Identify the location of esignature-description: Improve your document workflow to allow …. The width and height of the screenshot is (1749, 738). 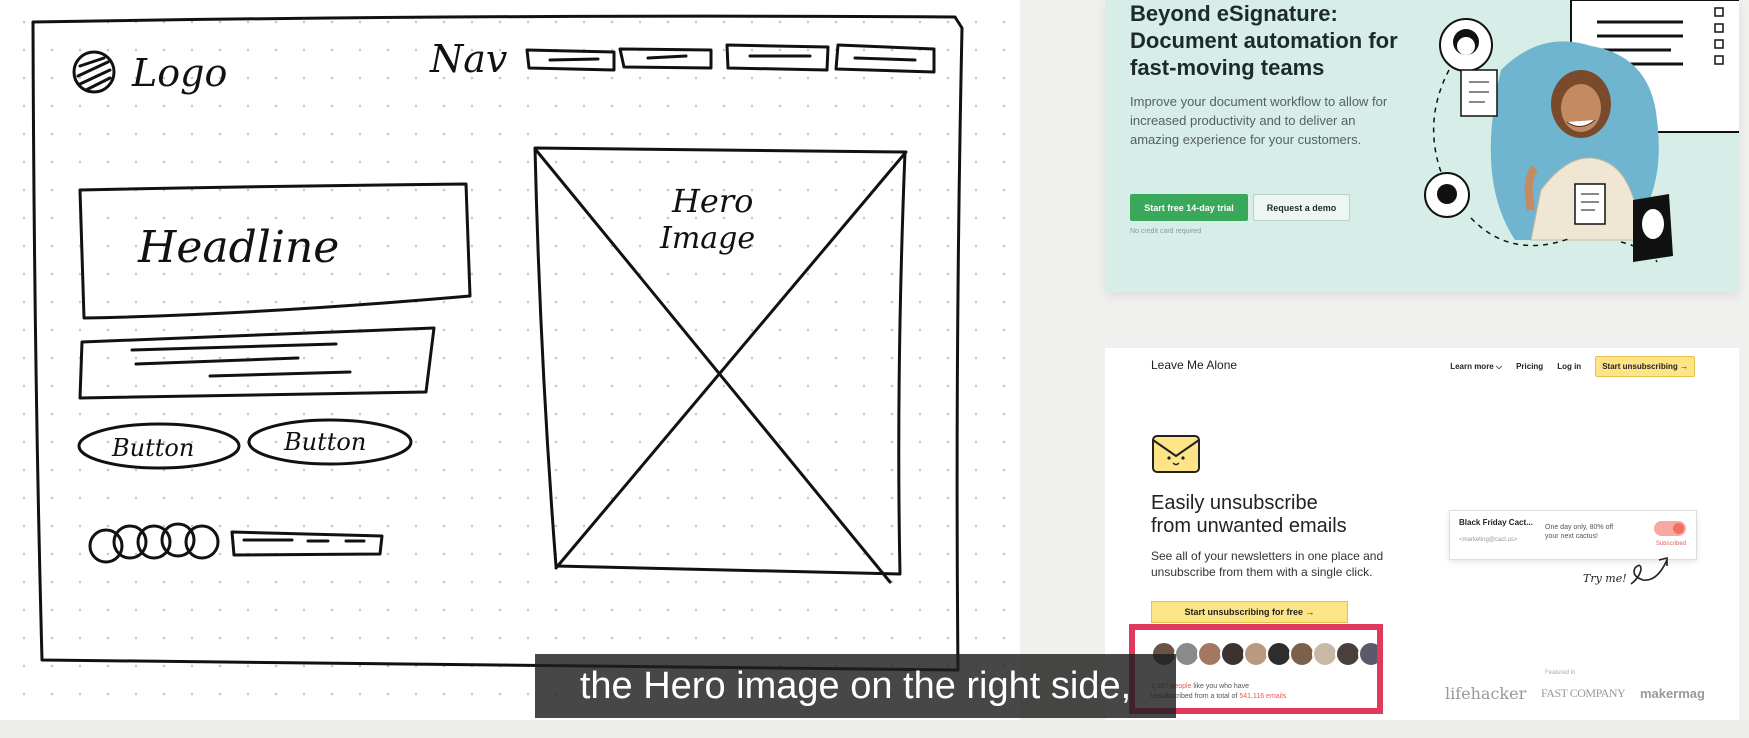
(1259, 120).